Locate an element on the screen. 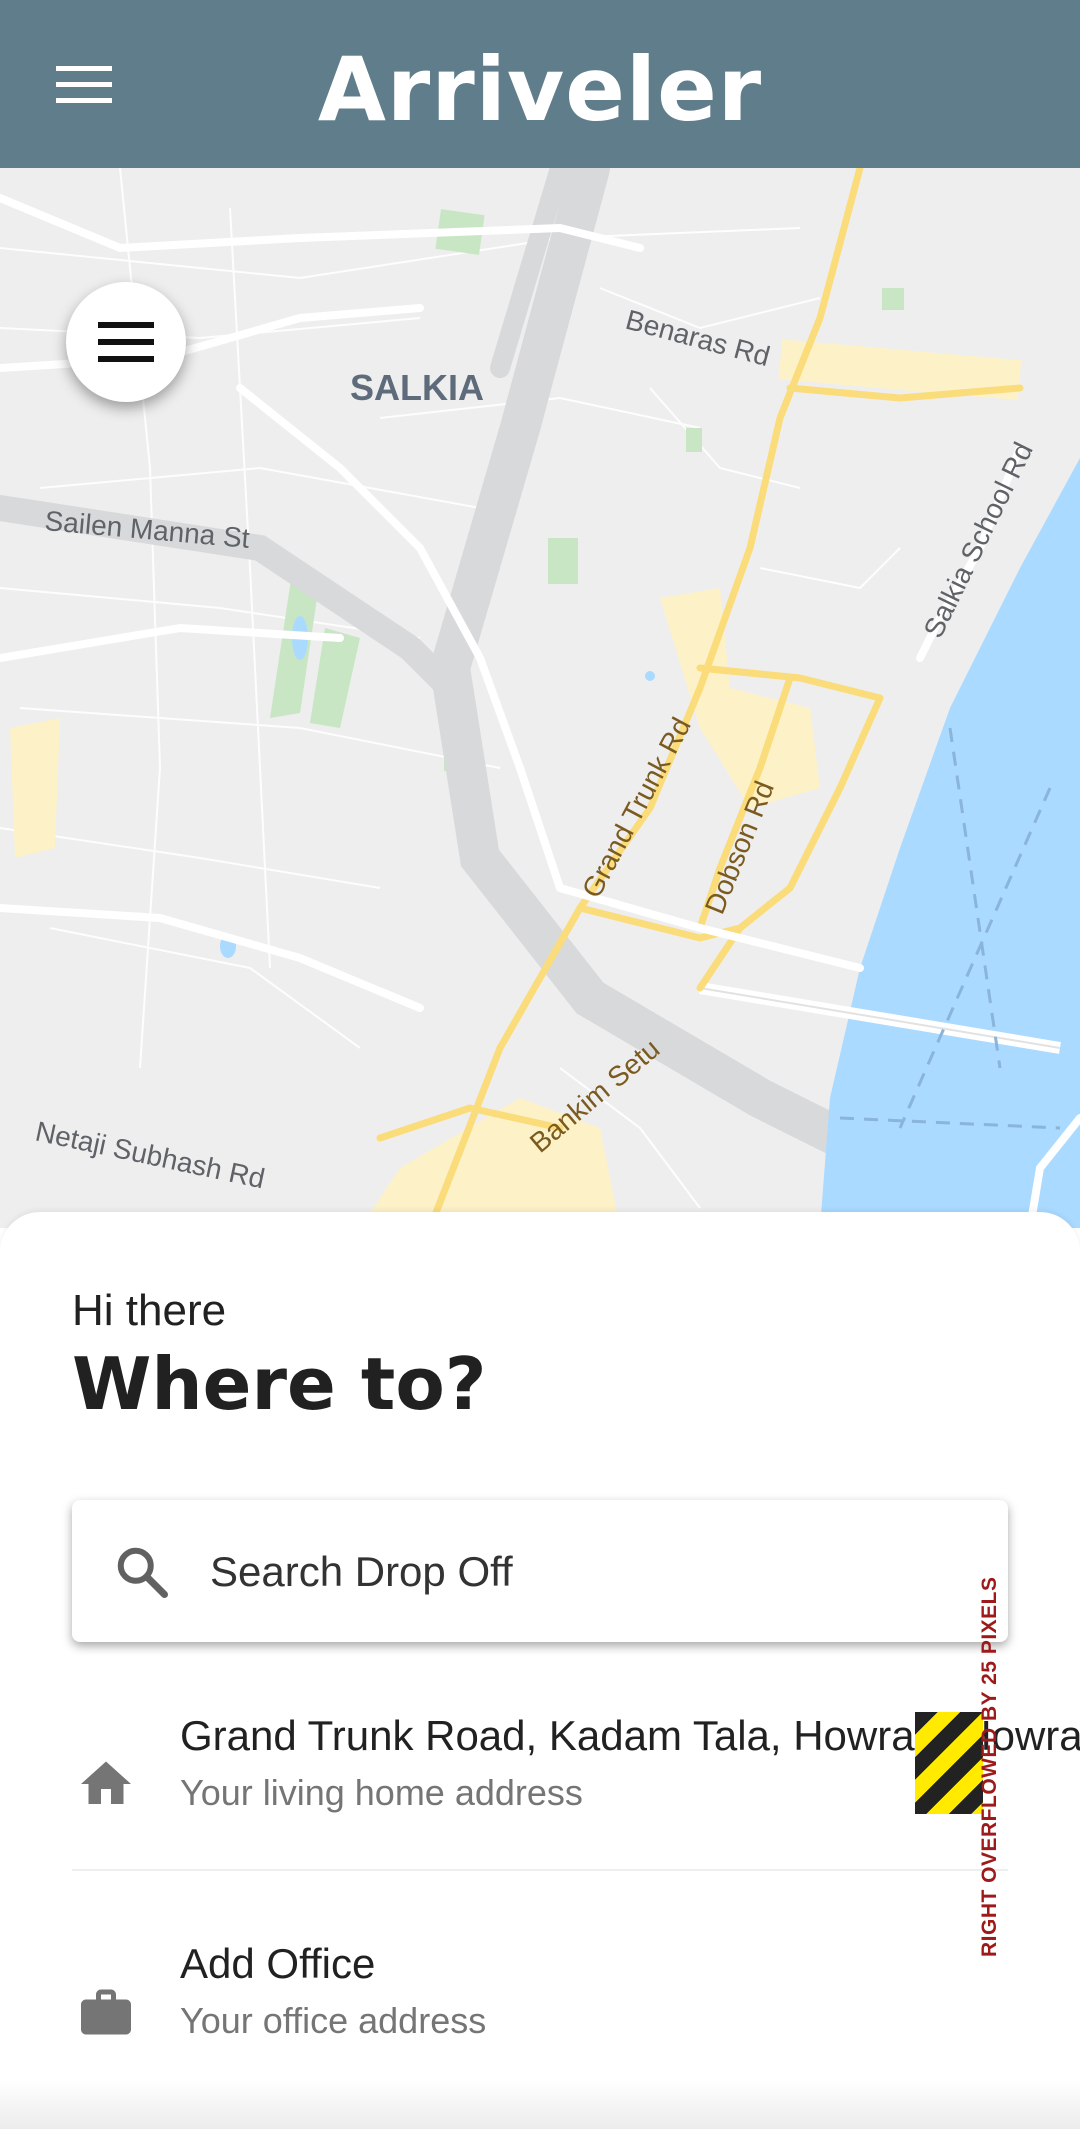 Image resolution: width=1080 pixels, height=2129 pixels. office-subtitle: Your office address is located at coordinates (333, 2020).